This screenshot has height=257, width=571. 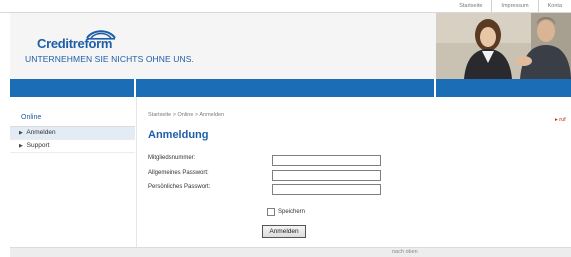 I want to click on top-links: Startseite Impressum Konta, so click(x=510, y=6).